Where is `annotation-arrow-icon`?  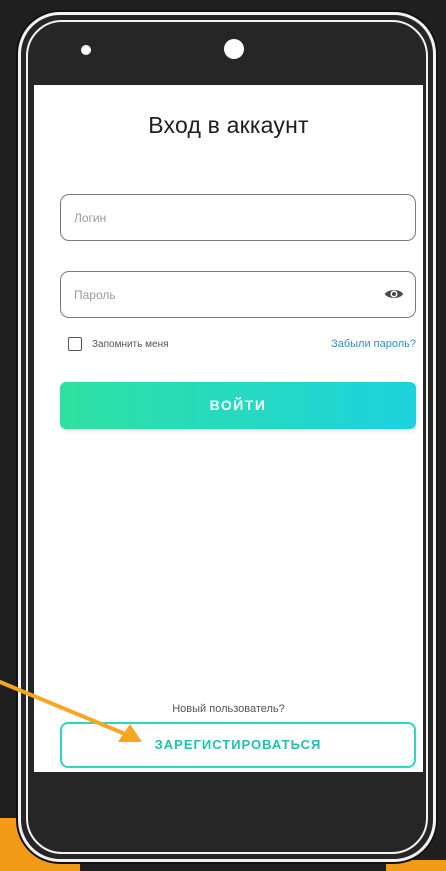 annotation-arrow-icon is located at coordinates (71, 711).